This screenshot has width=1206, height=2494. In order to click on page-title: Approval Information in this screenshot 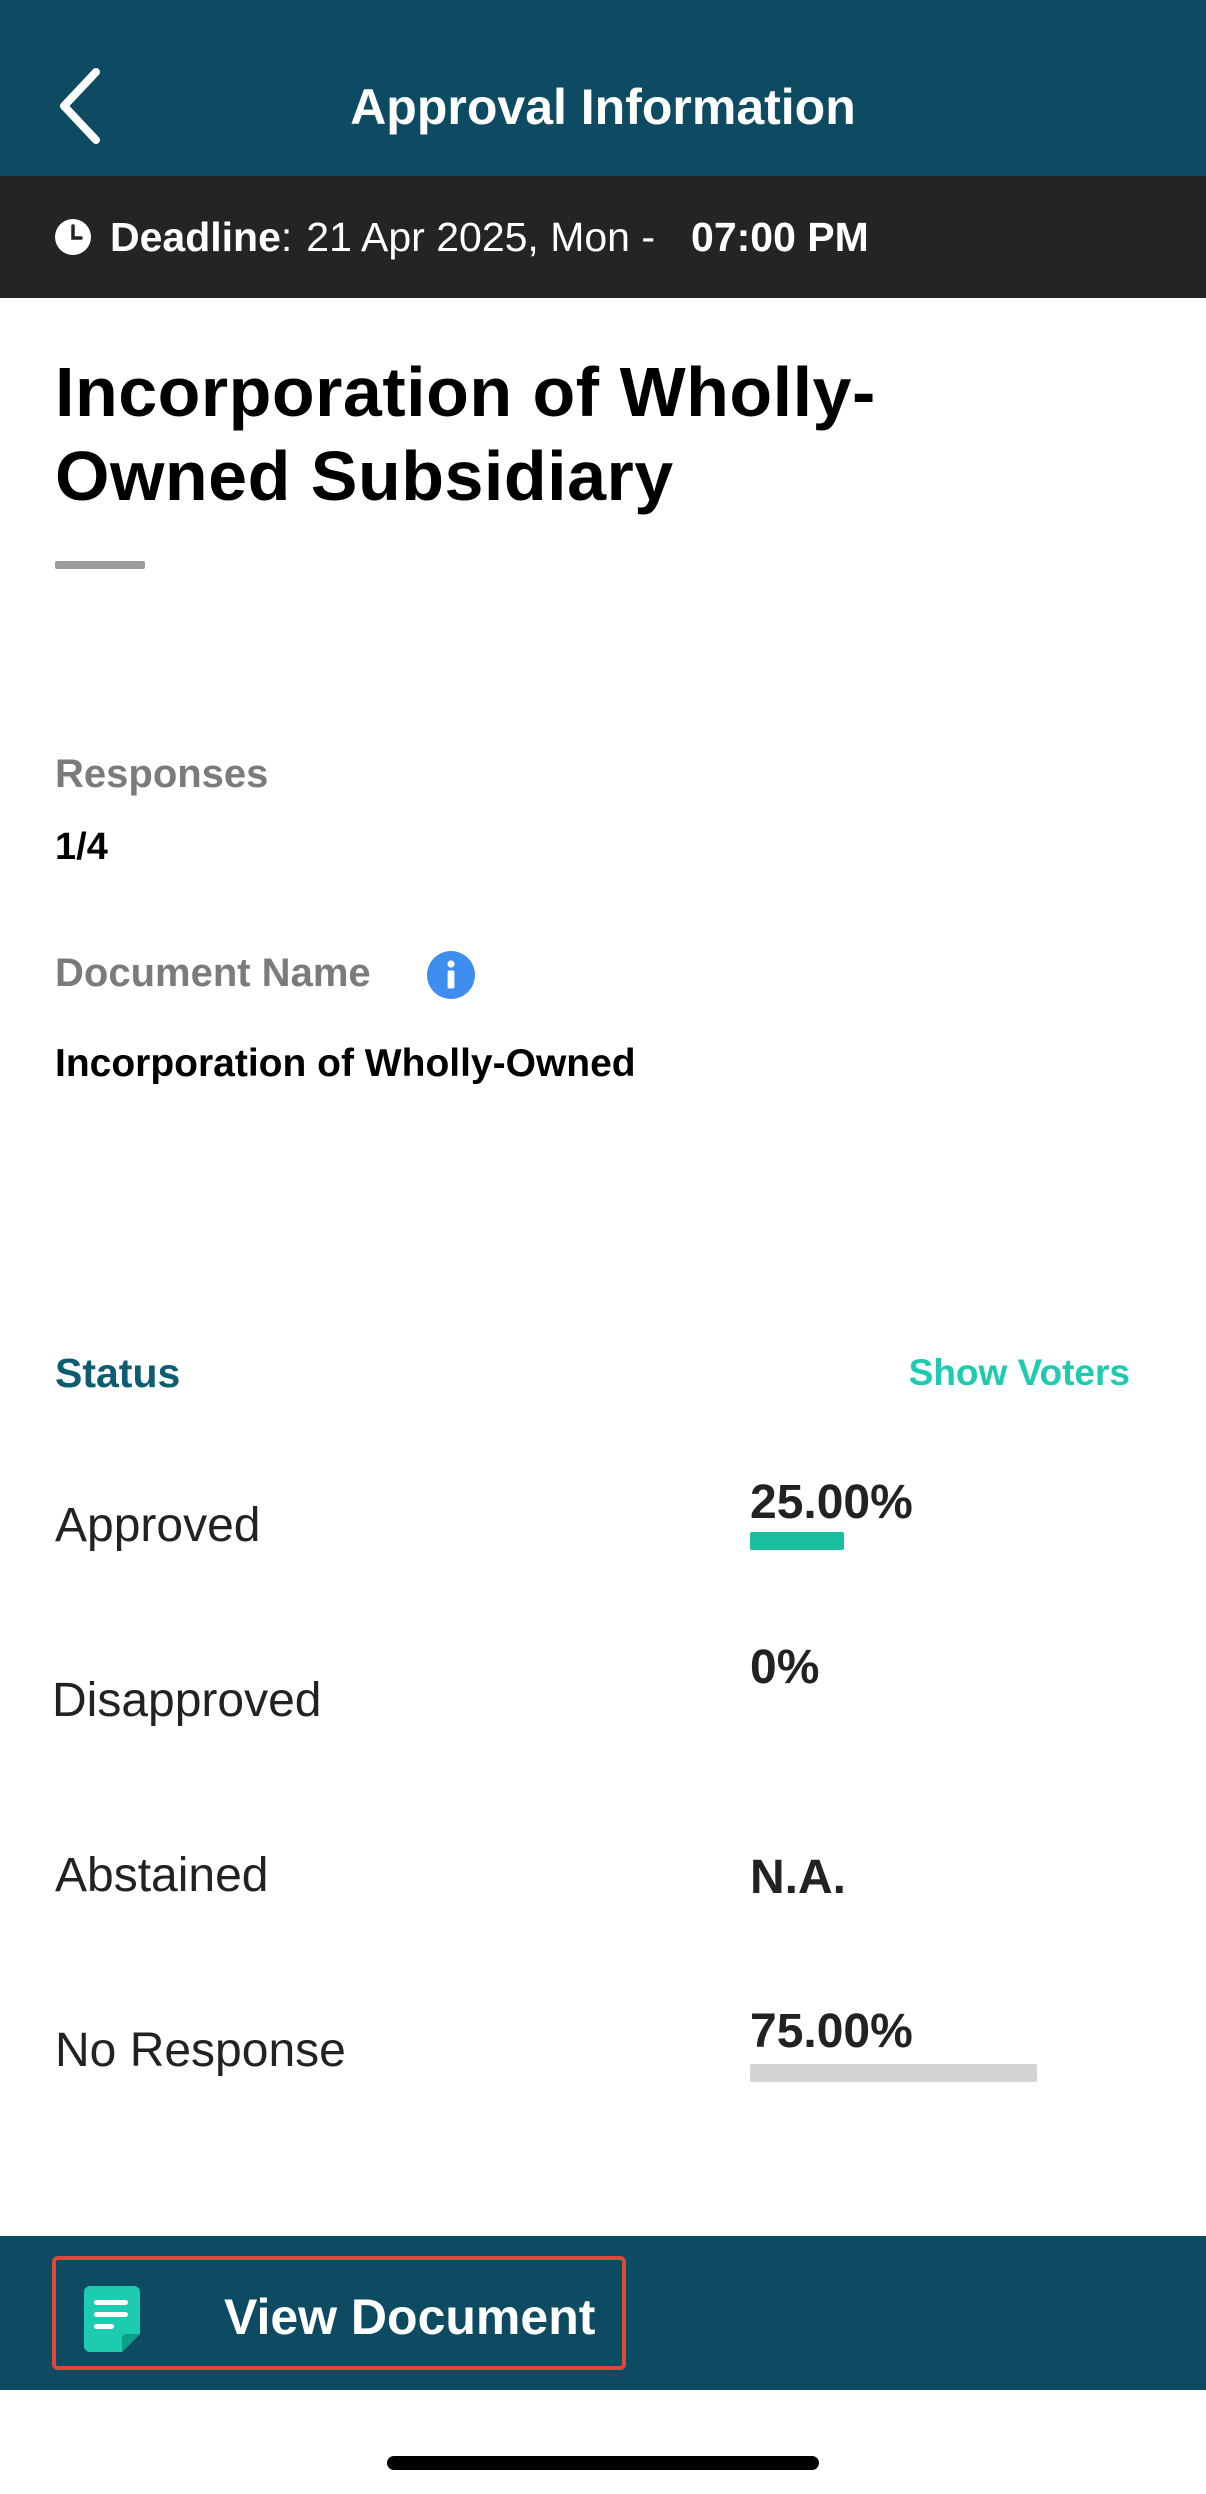, I will do `click(603, 107)`.